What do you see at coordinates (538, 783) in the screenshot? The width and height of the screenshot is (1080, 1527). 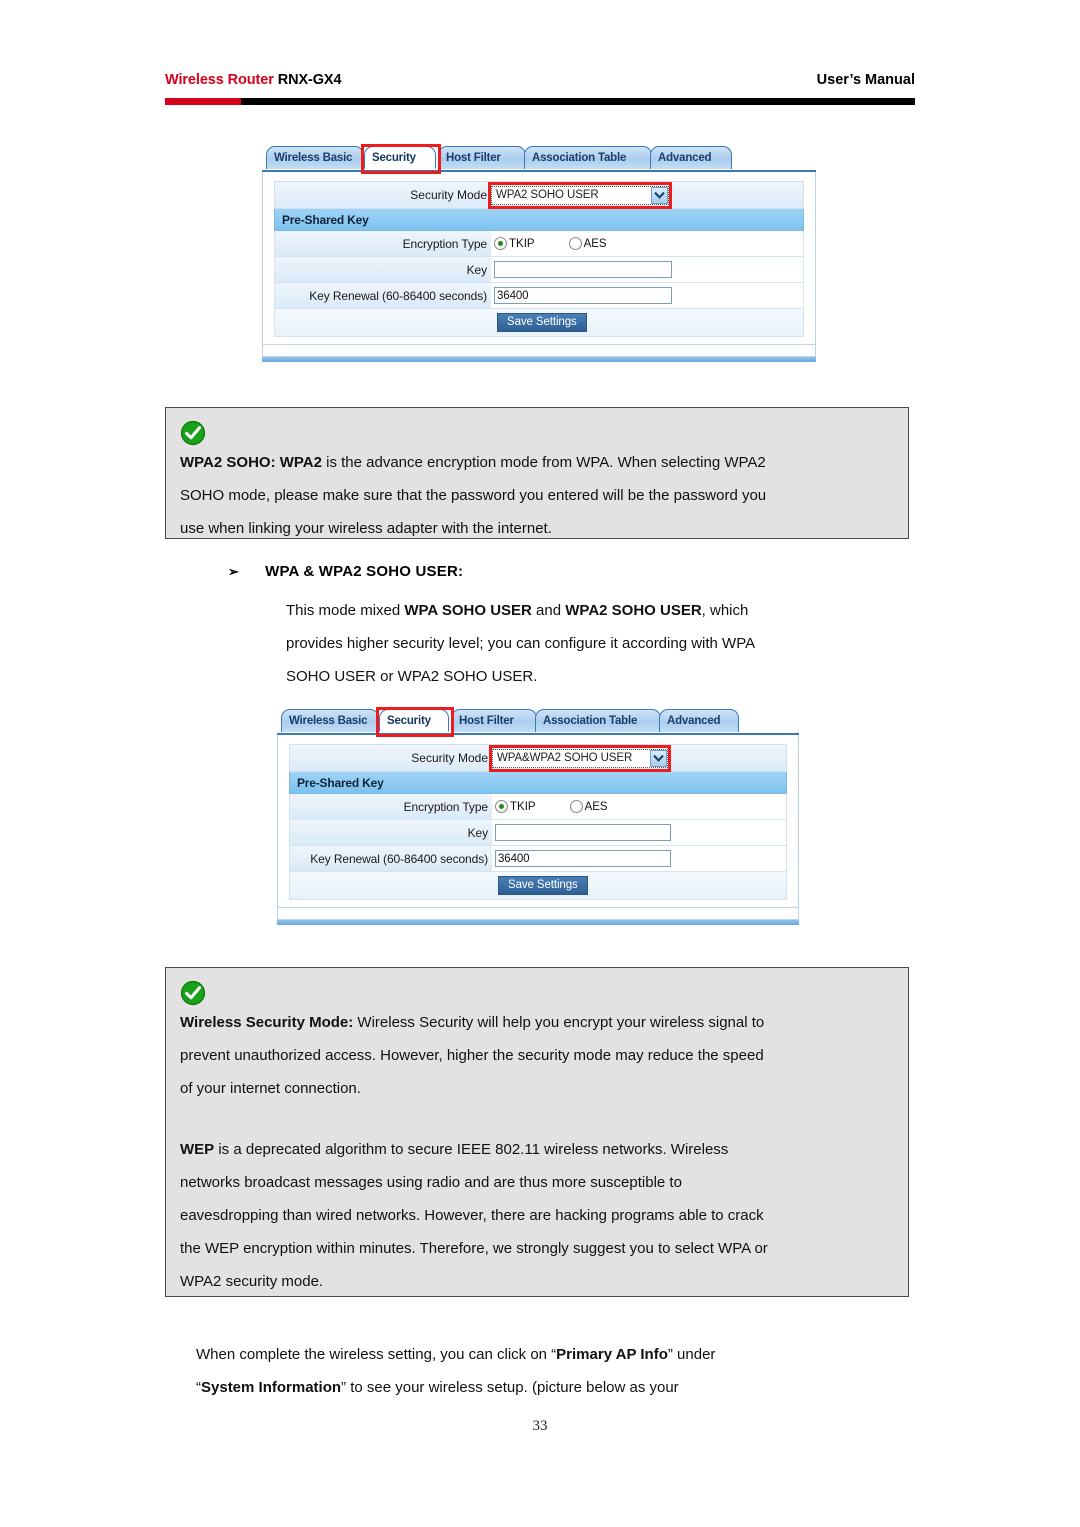 I see `pre-shared-key-header-2: Pre-Shared Key` at bounding box center [538, 783].